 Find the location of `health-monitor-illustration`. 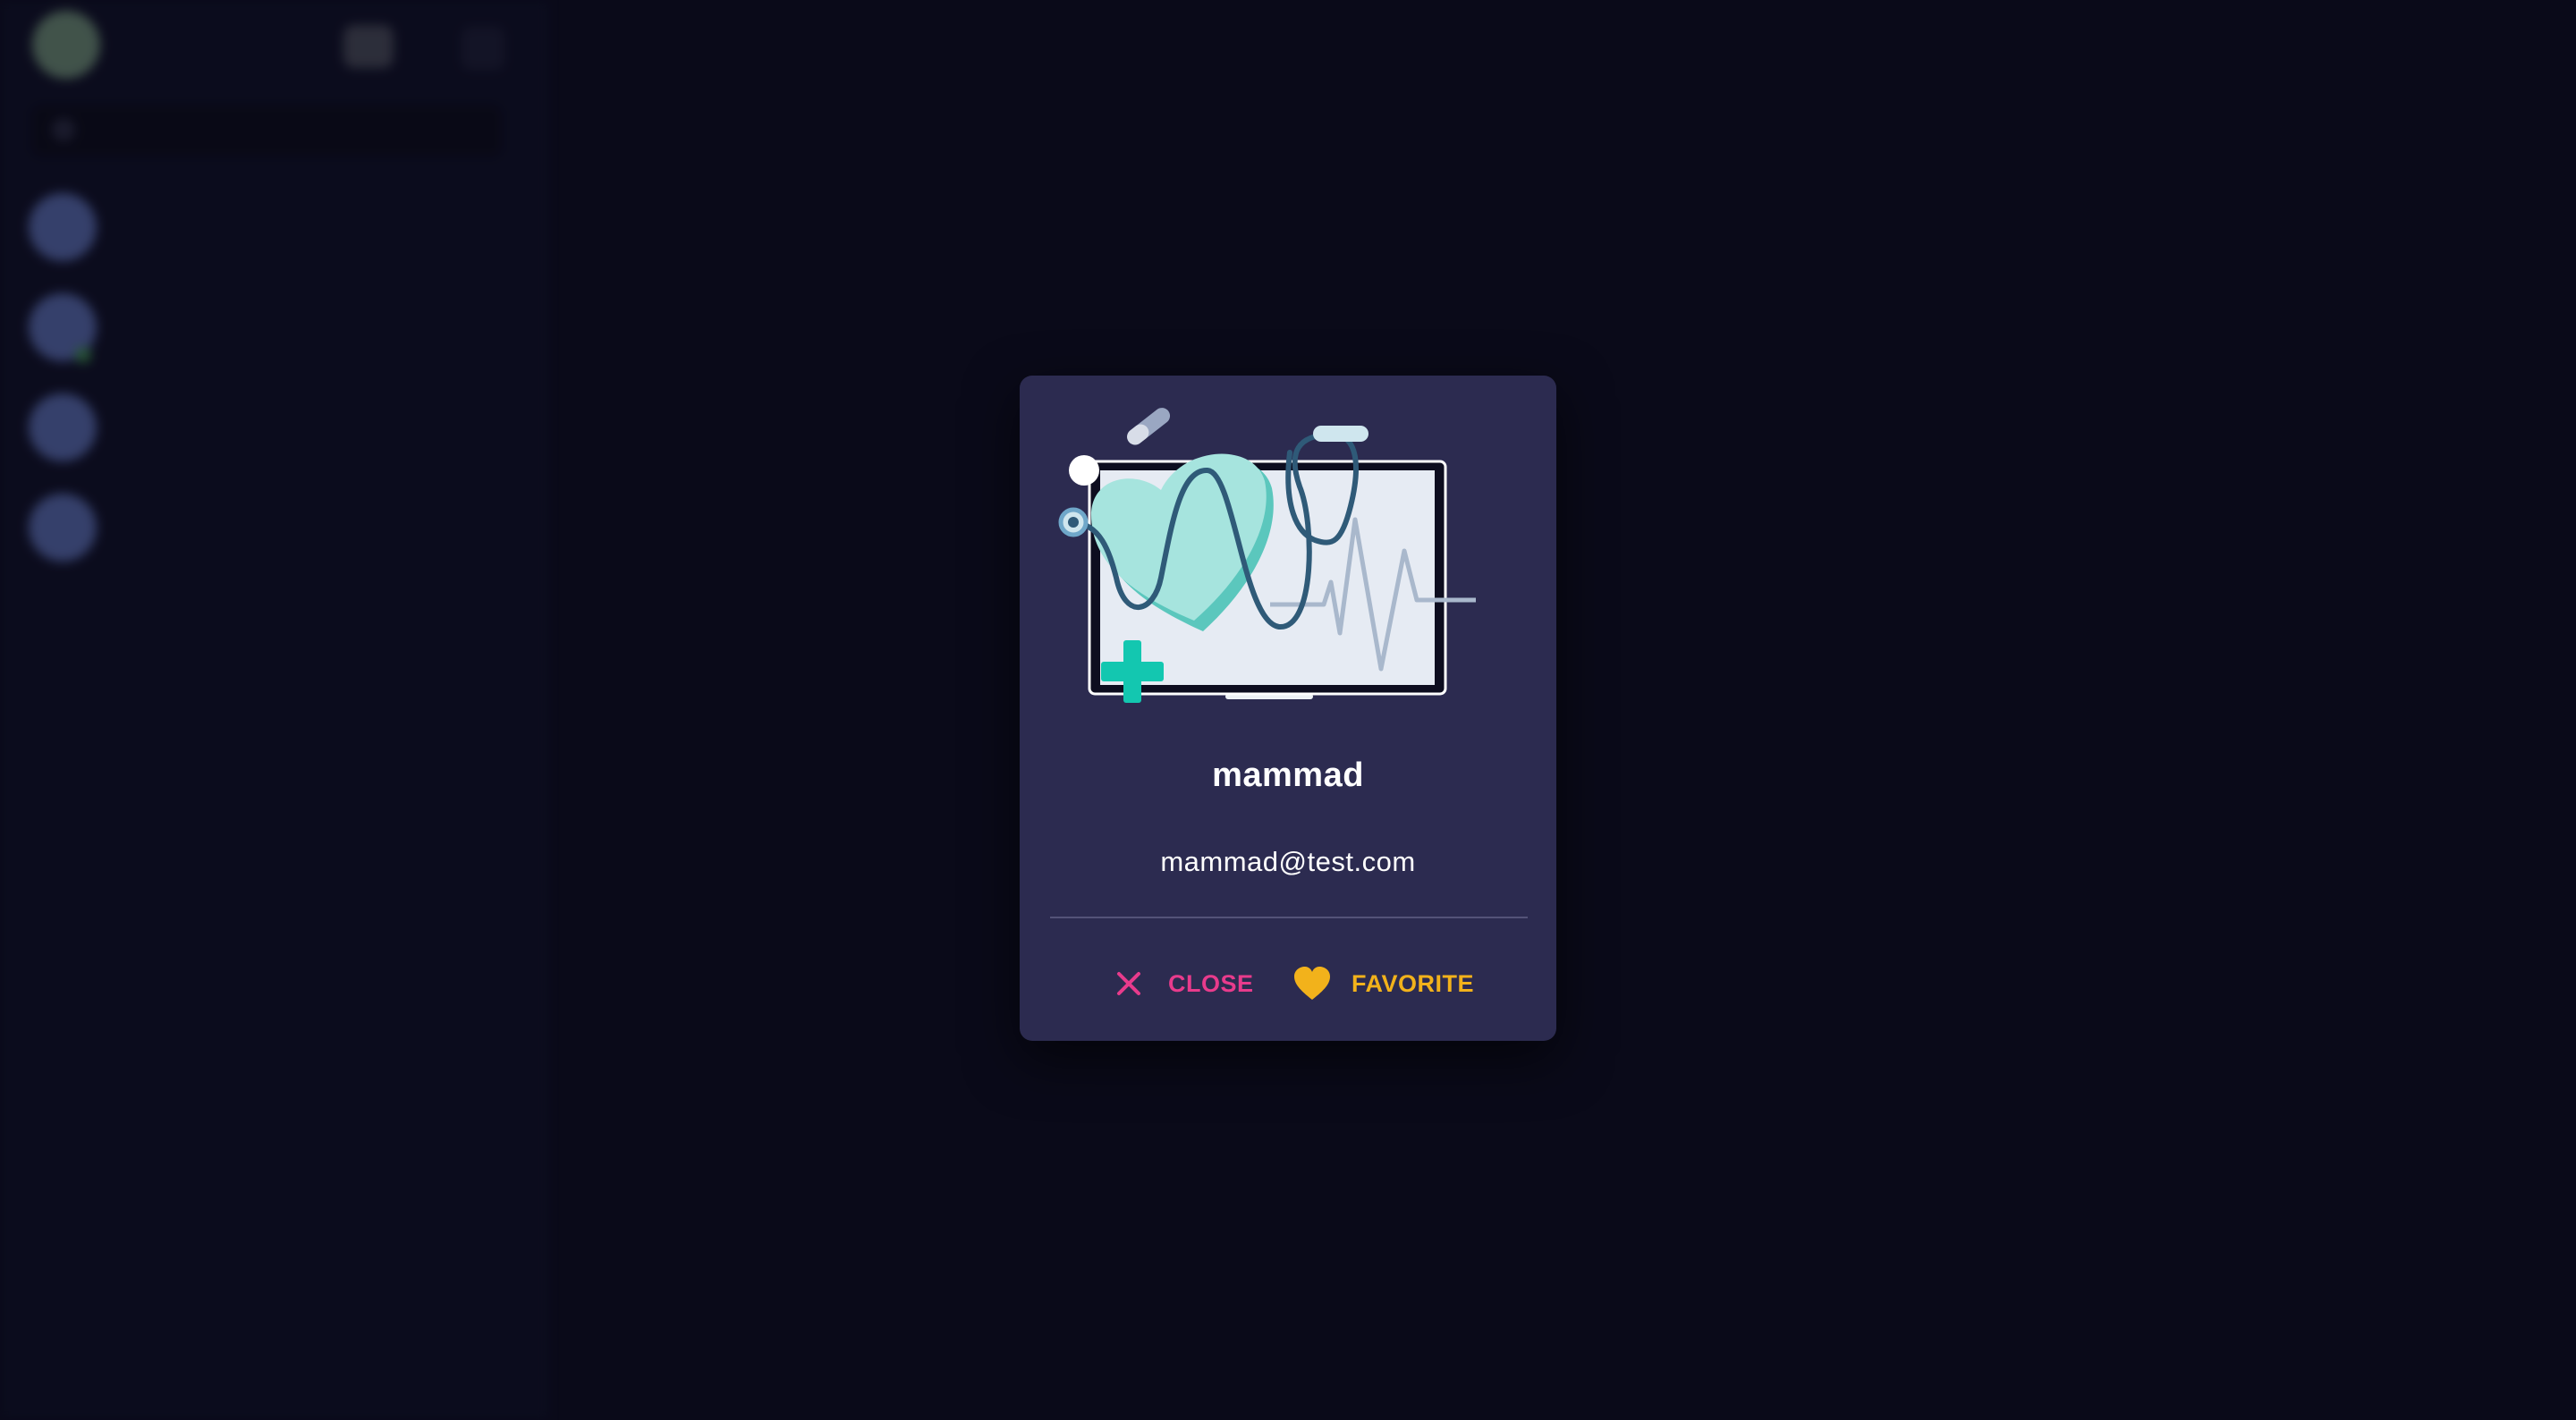

health-monitor-illustration is located at coordinates (1267, 555).